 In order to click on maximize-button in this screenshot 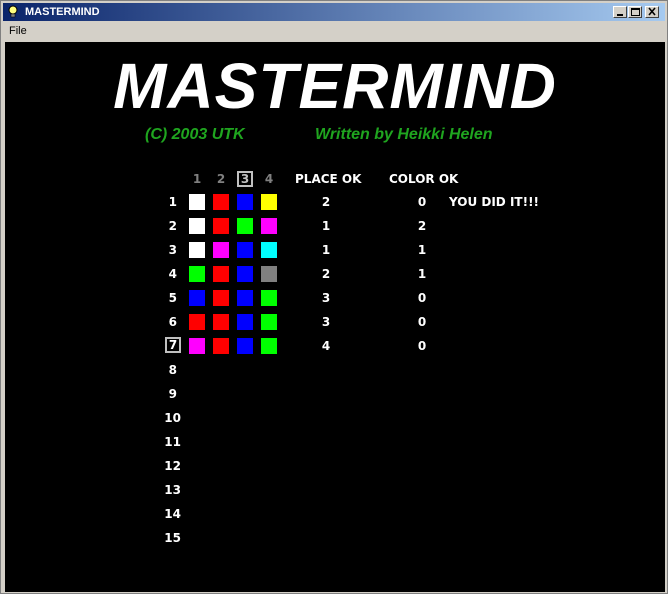, I will do `click(635, 12)`.